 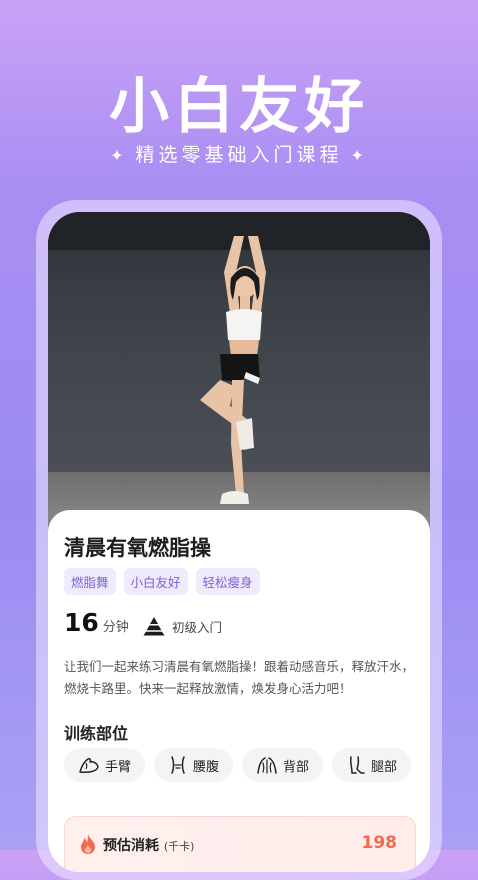 I want to click on course-tag: 燃脂舞, so click(x=90, y=581).